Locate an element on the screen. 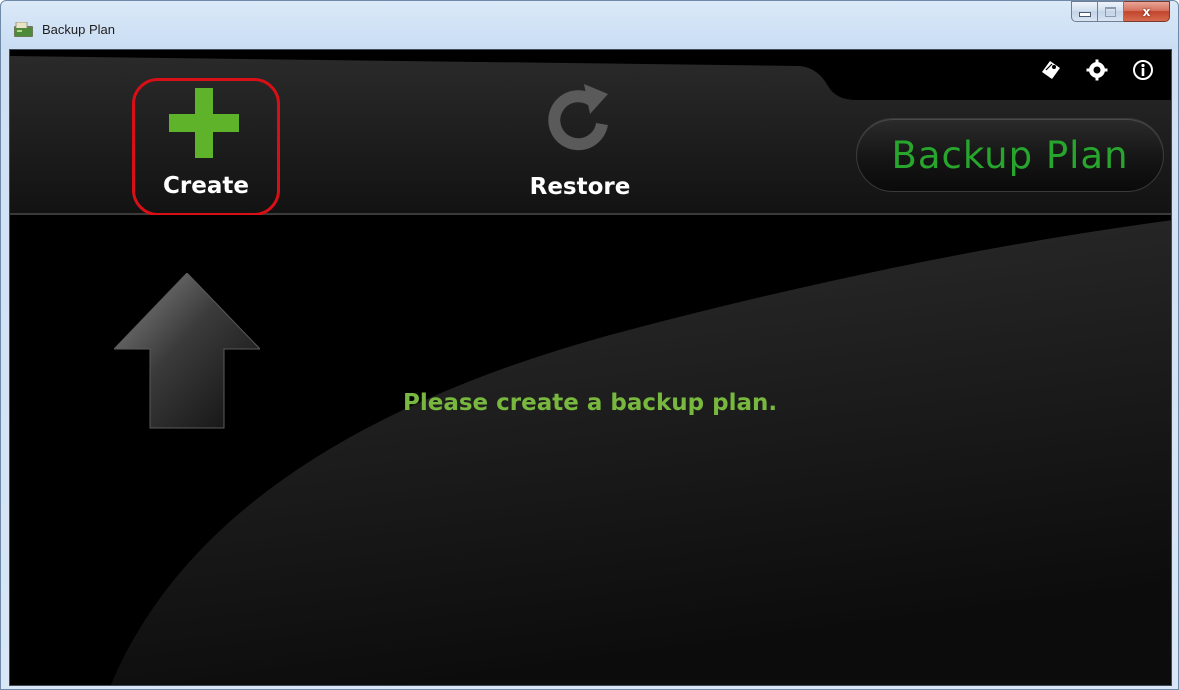  create-label: Create is located at coordinates (206, 186).